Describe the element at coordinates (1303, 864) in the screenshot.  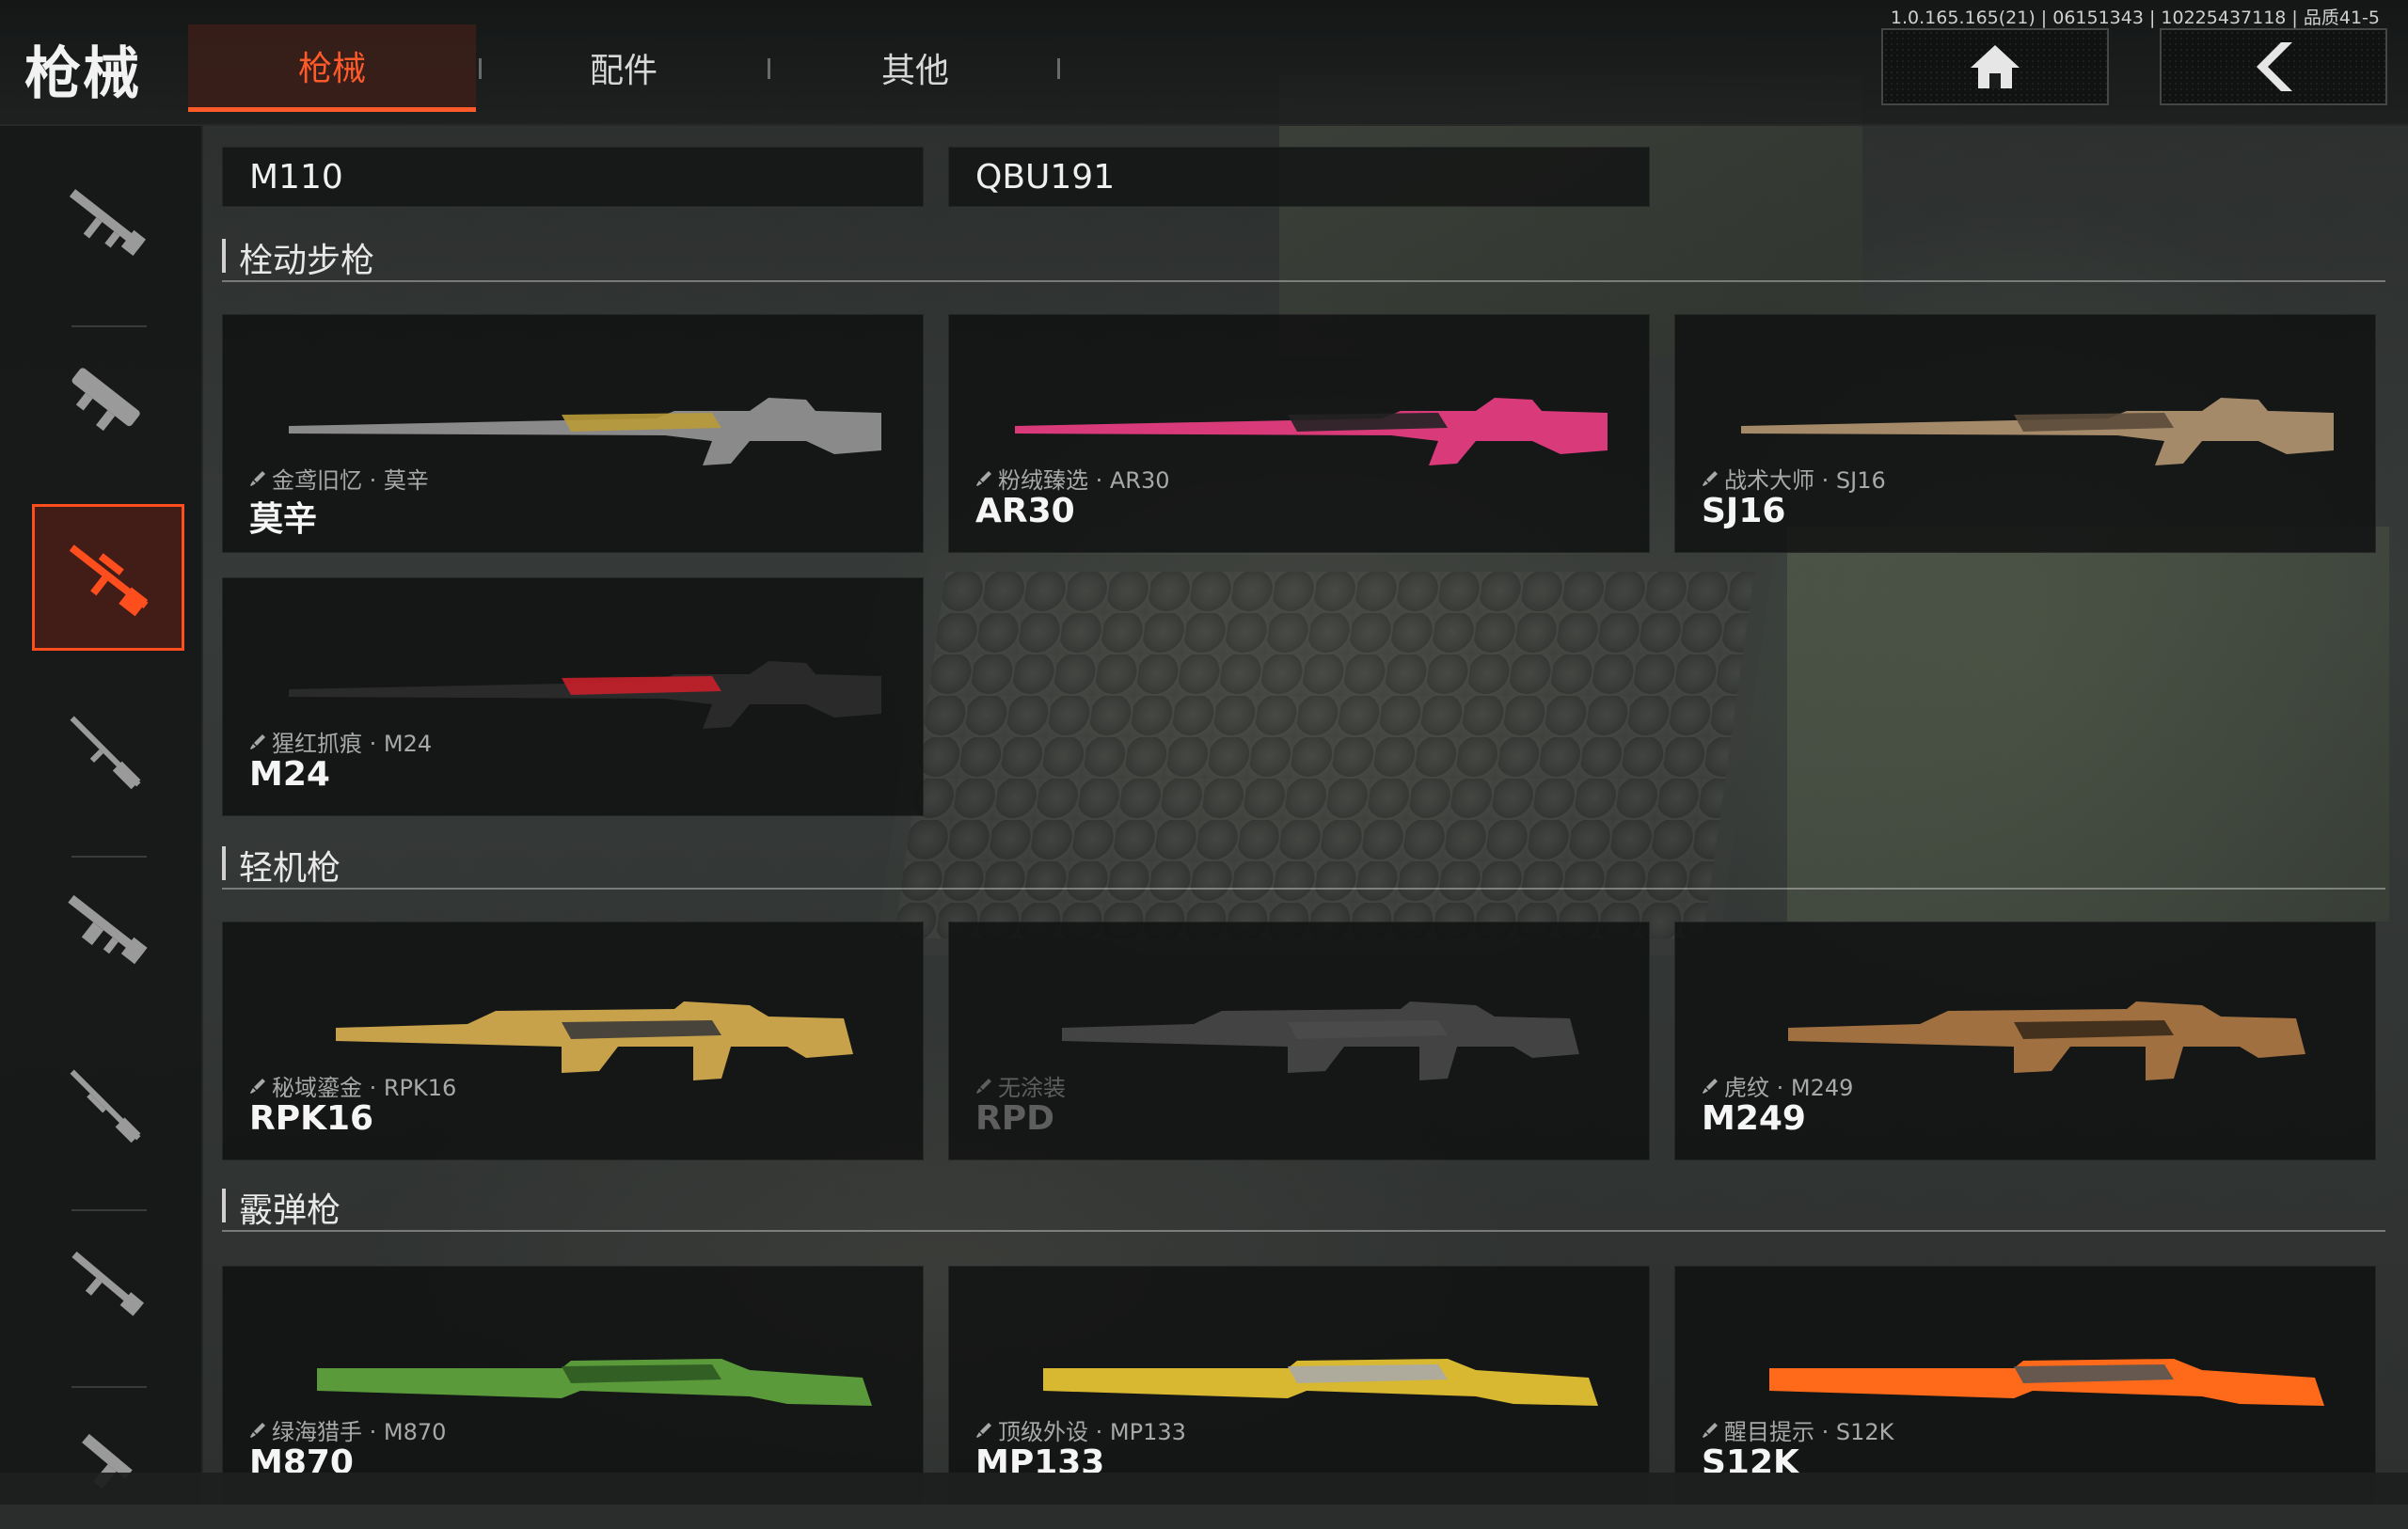
I see `section-header-lmg: 轻机枪` at that location.